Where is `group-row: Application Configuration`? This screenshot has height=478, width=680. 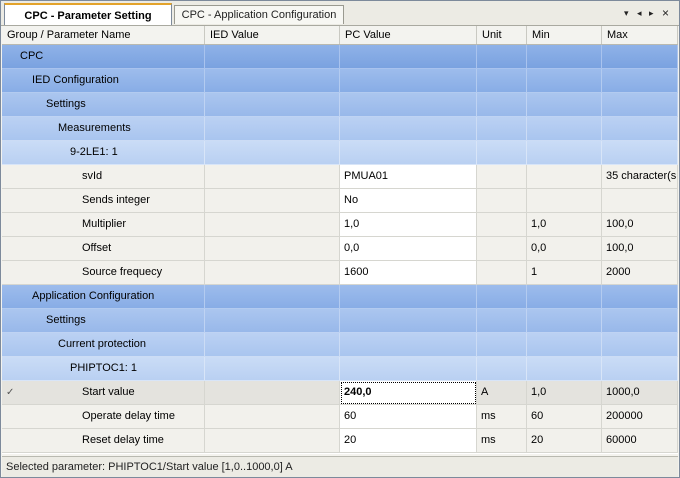 group-row: Application Configuration is located at coordinates (340, 297).